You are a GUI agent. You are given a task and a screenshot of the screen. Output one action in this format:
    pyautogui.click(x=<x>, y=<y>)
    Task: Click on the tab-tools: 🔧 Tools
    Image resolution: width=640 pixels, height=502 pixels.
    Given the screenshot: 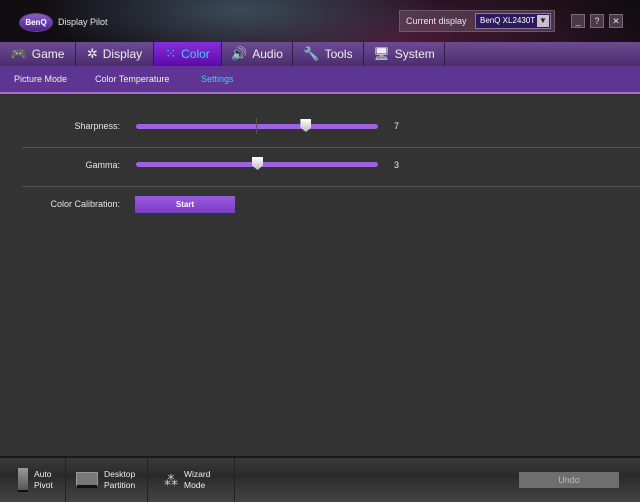 What is the action you would take?
    pyautogui.click(x=328, y=54)
    